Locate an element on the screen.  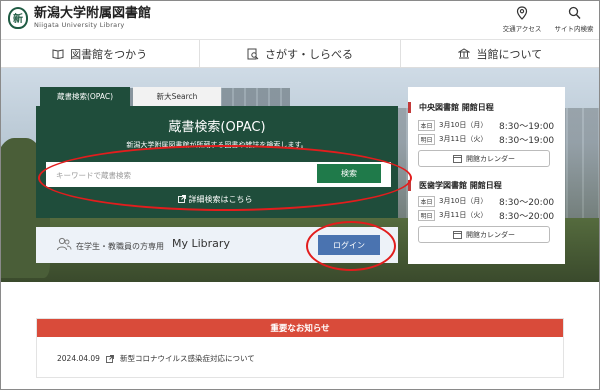
central-tomorrow-row: 明日 3月11日（火） 8:30～19:00 is located at coordinates (486, 139).